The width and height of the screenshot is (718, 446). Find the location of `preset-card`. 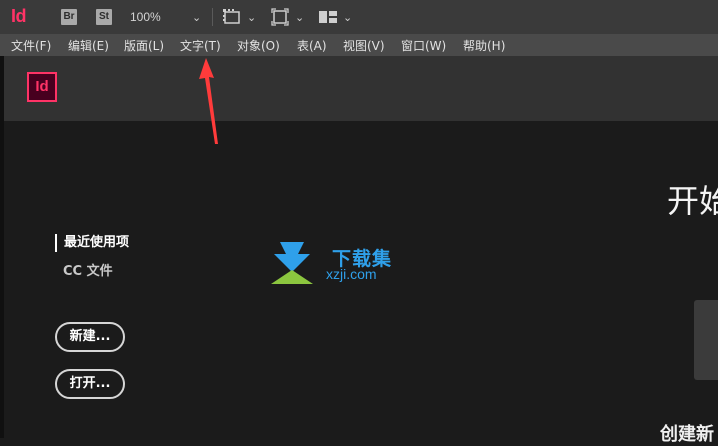

preset-card is located at coordinates (706, 340).